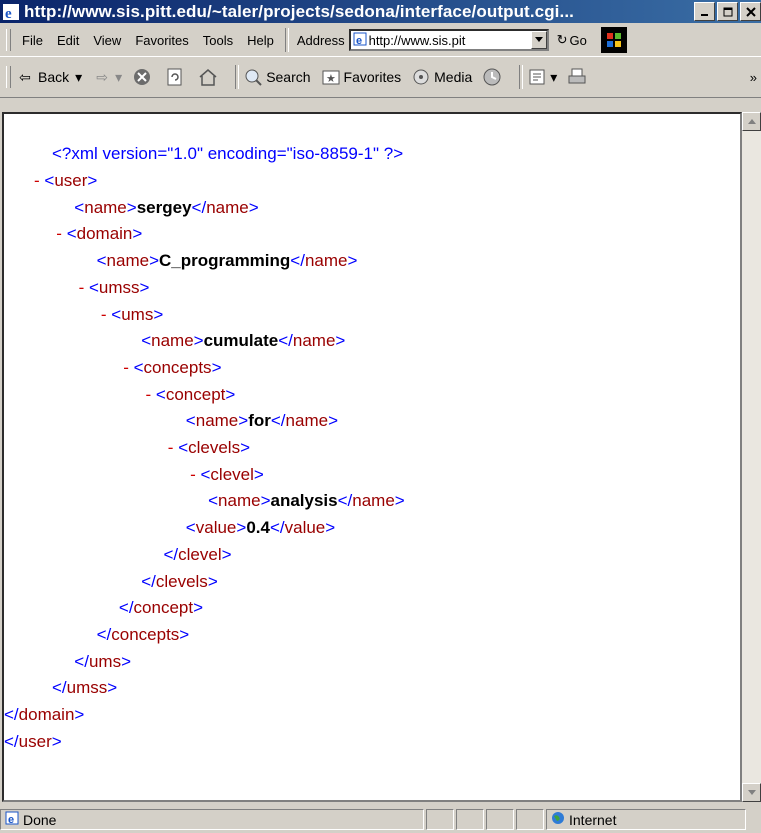 Image resolution: width=761 pixels, height=833 pixels. What do you see at coordinates (176, 77) in the screenshot?
I see `refresh-button` at bounding box center [176, 77].